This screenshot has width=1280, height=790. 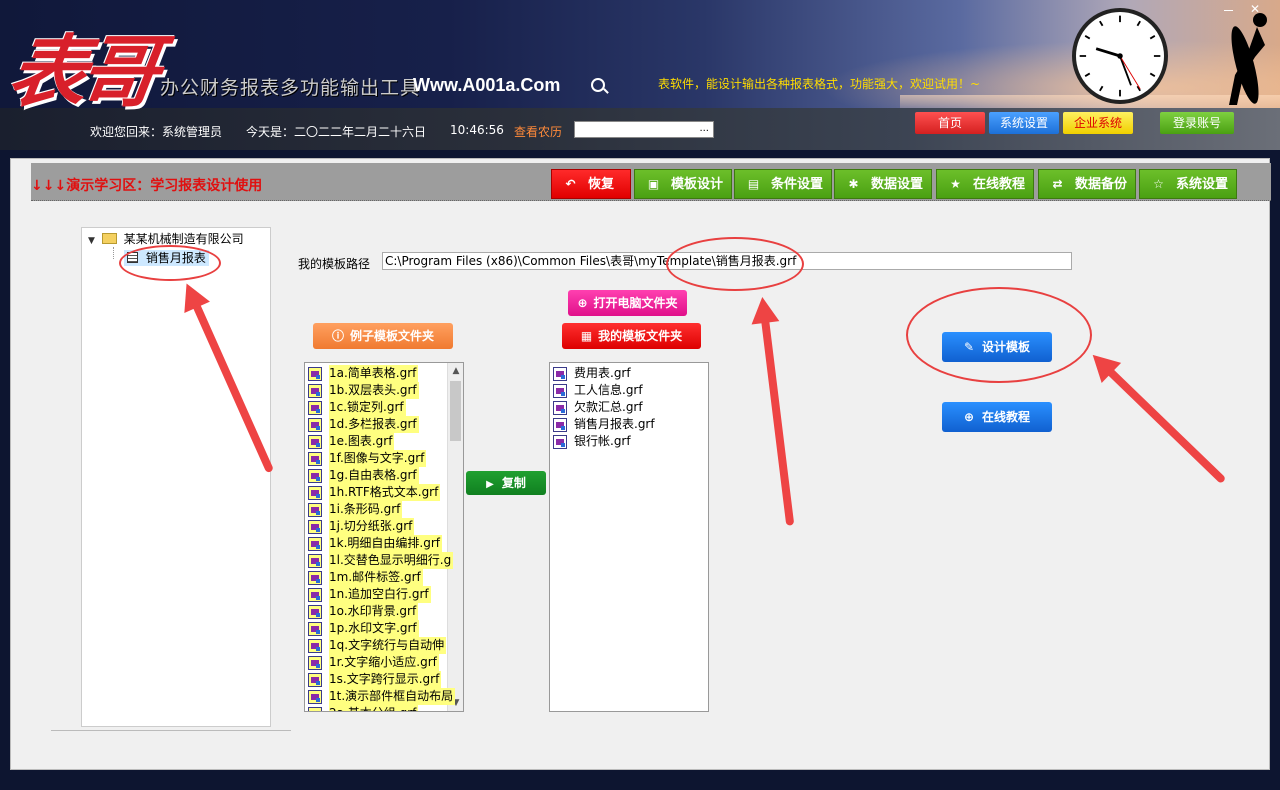 I want to click on example-file-label: 1a.简单表格.grf, so click(x=374, y=373).